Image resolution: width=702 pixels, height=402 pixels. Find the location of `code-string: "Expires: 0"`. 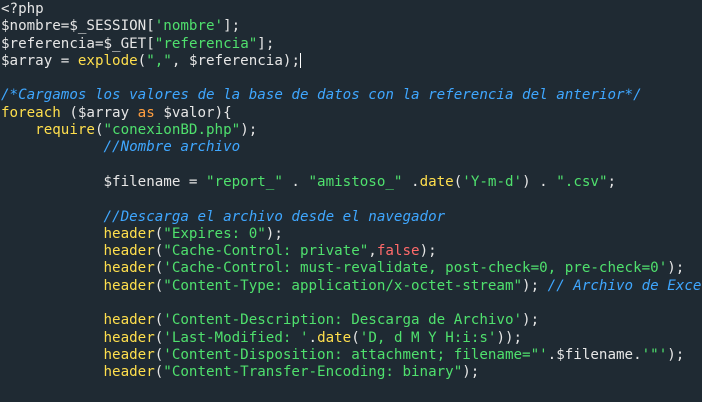

code-string: "Expires: 0" is located at coordinates (214, 233).